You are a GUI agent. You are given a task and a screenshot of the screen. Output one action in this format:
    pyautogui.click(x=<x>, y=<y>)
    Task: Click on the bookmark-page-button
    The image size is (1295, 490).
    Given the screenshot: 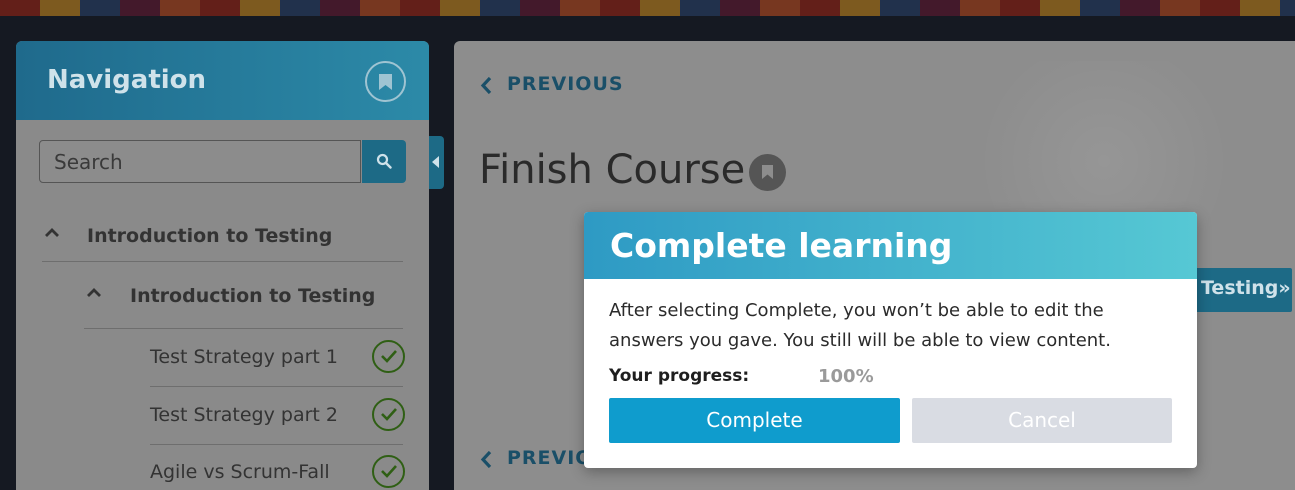 What is the action you would take?
    pyautogui.click(x=767, y=172)
    